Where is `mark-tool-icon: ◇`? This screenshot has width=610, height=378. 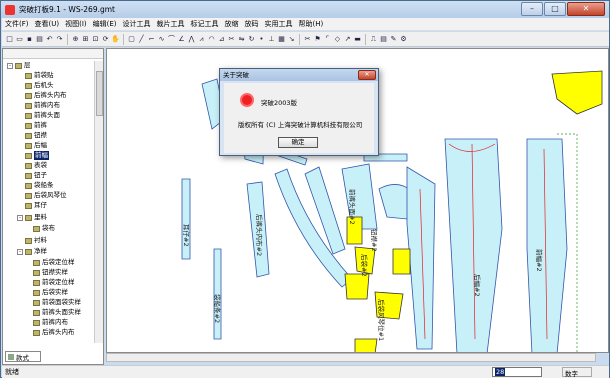 mark-tool-icon: ◇ is located at coordinates (337, 39).